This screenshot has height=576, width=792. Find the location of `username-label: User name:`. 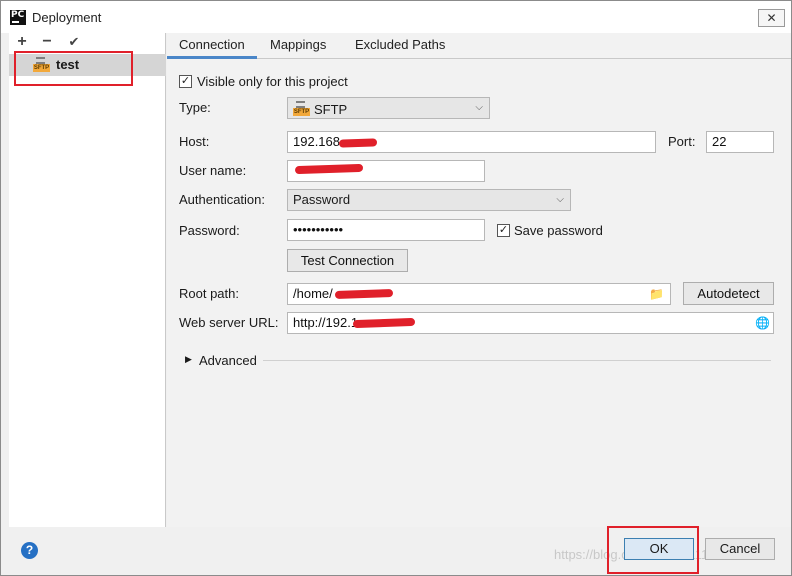

username-label: User name: is located at coordinates (213, 170).